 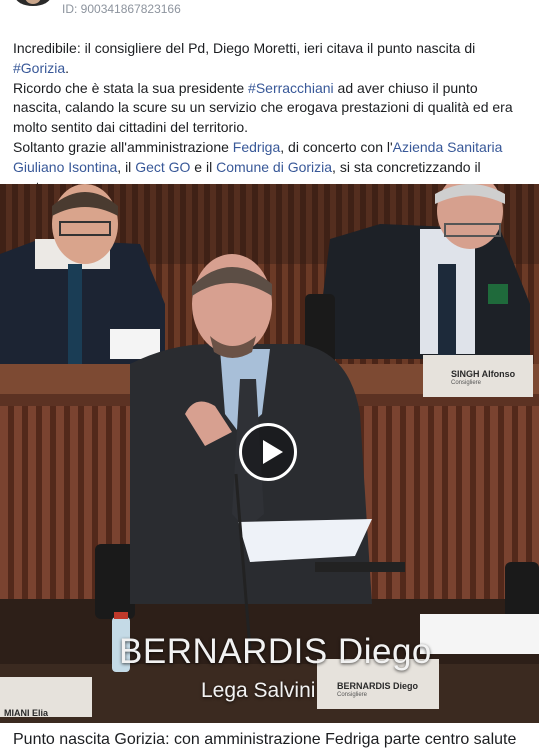 What do you see at coordinates (336, 146) in the screenshot?
I see `post-text-run: , di concerto con l'` at bounding box center [336, 146].